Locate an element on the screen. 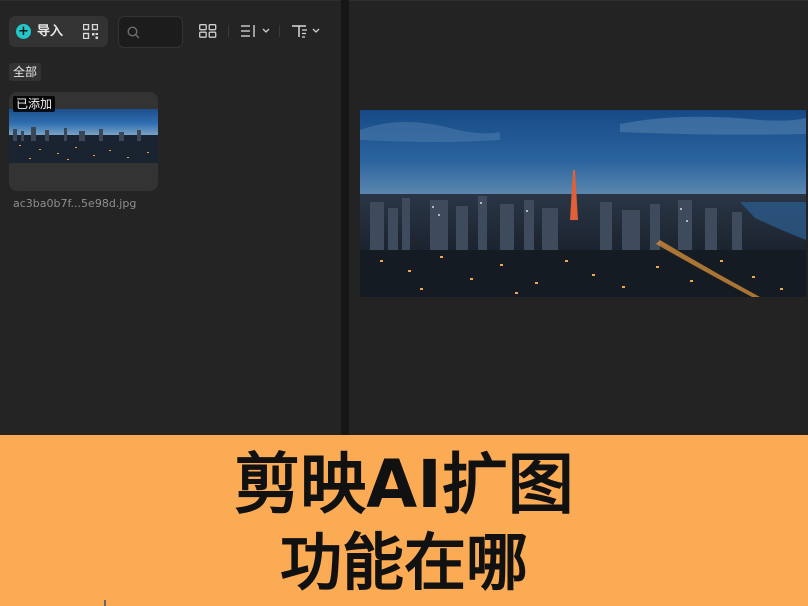 The image size is (808, 606). tab-all: 全部 is located at coordinates (25, 72).